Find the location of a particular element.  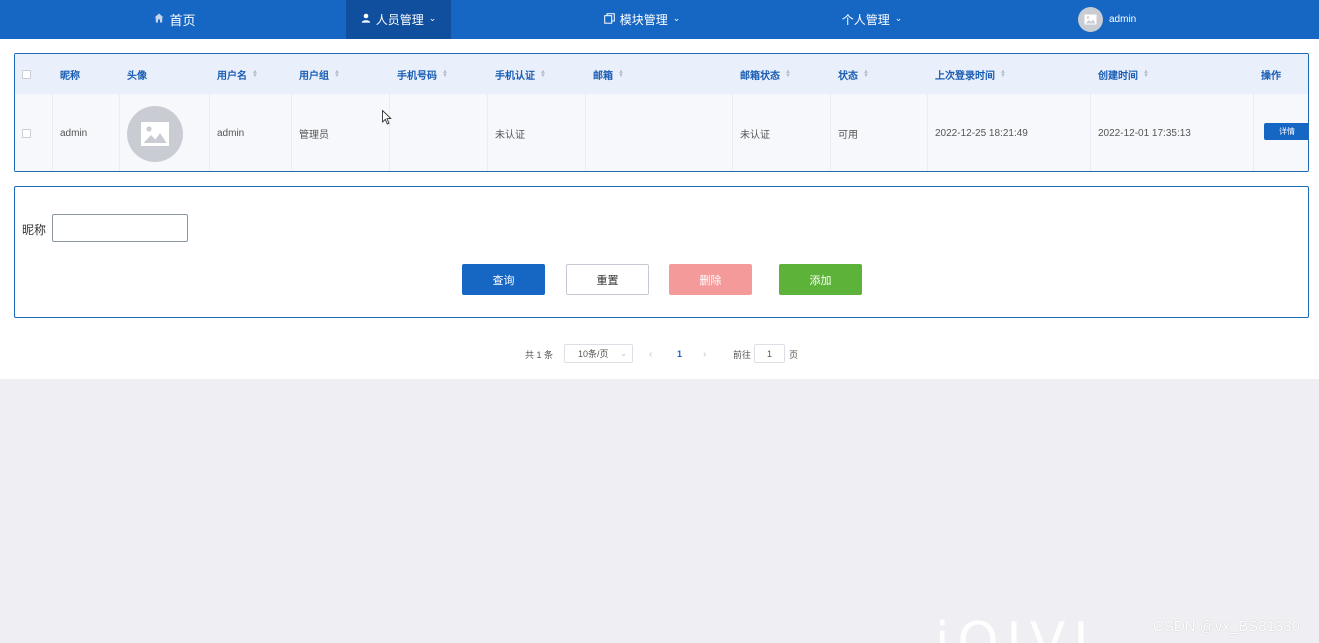

cell-last-login: 2022-12-25 18:21:49 is located at coordinates (1009, 132).